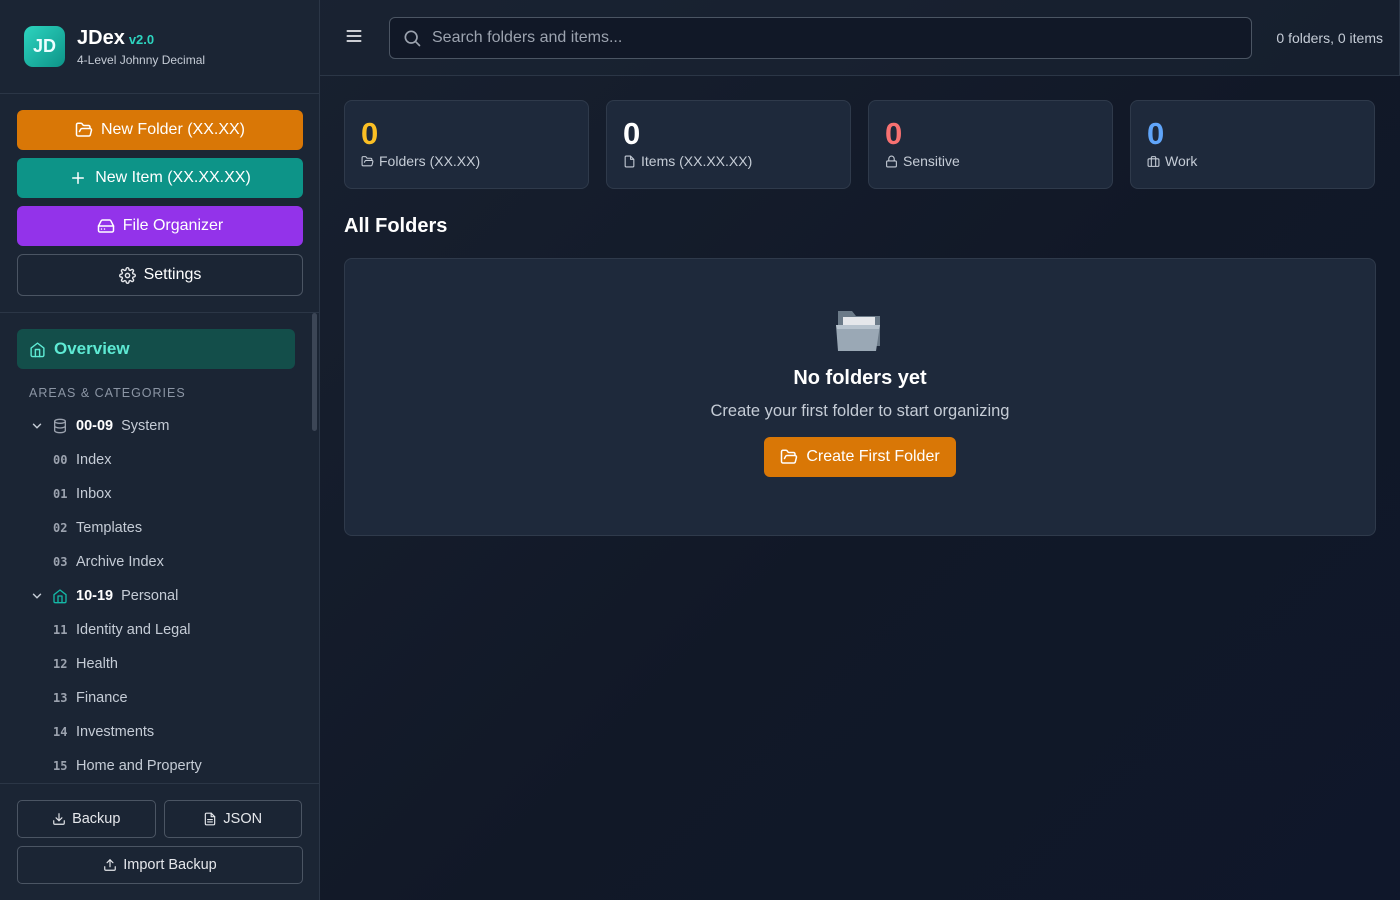 Image resolution: width=1400 pixels, height=900 pixels. I want to click on lock-icon, so click(891, 161).